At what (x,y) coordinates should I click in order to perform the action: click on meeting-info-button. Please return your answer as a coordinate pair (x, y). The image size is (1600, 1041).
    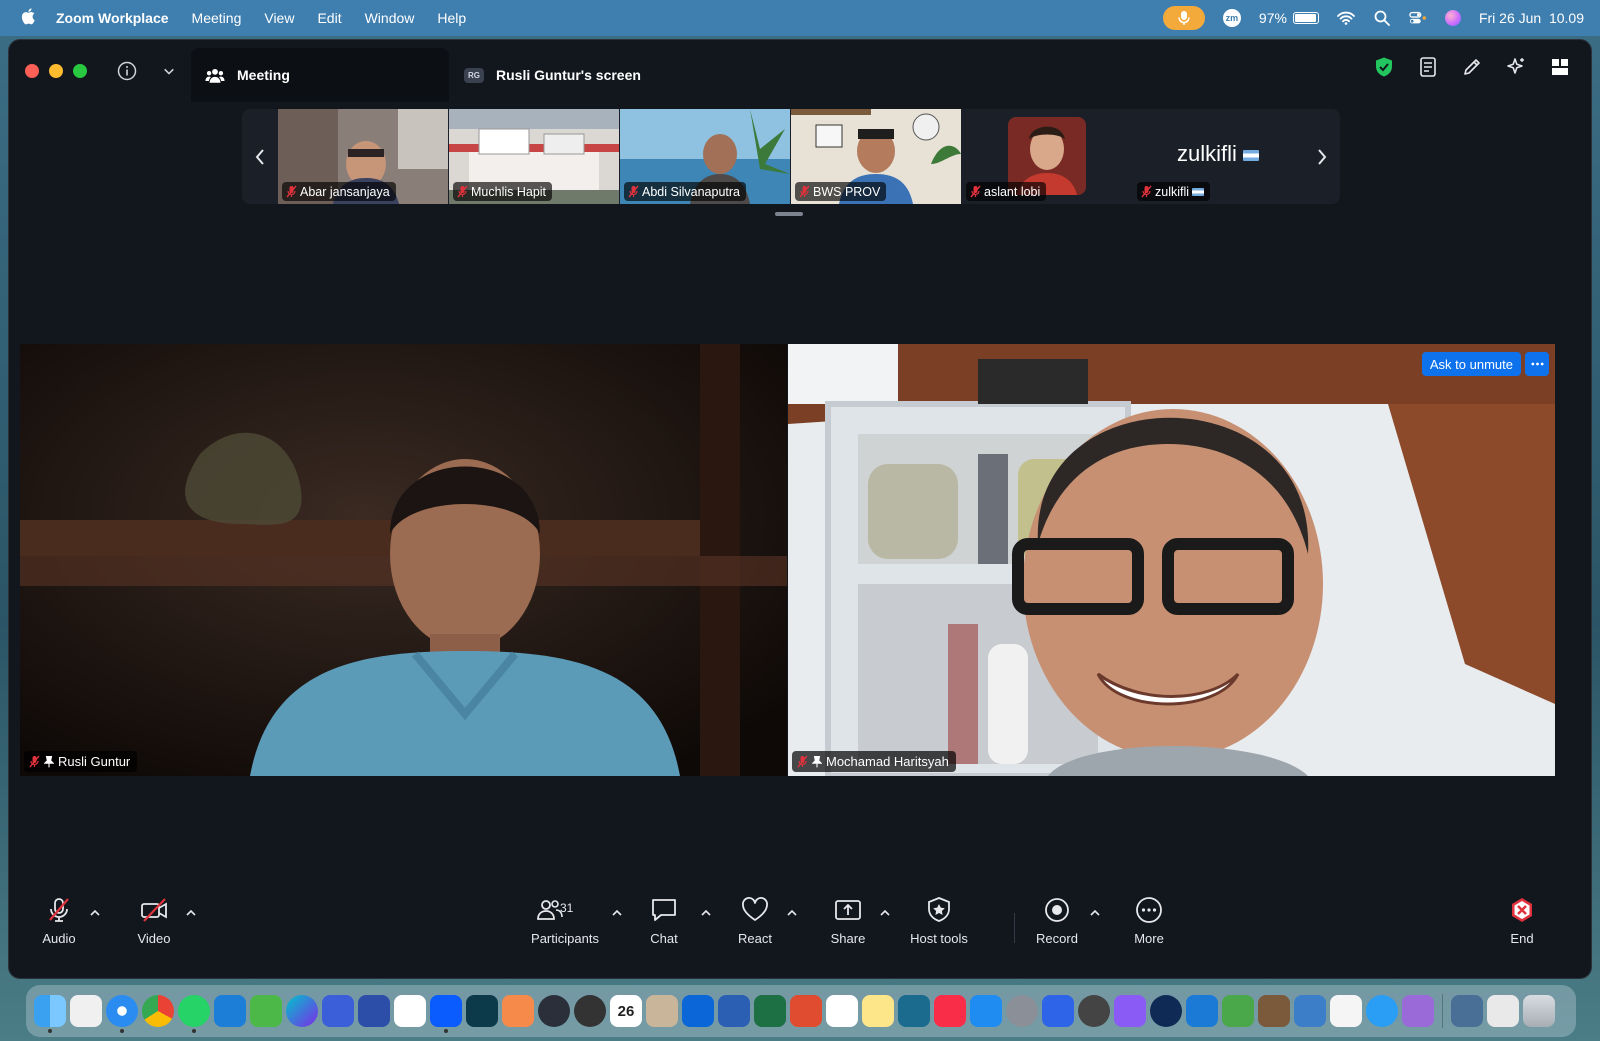
    Looking at the image, I should click on (127, 71).